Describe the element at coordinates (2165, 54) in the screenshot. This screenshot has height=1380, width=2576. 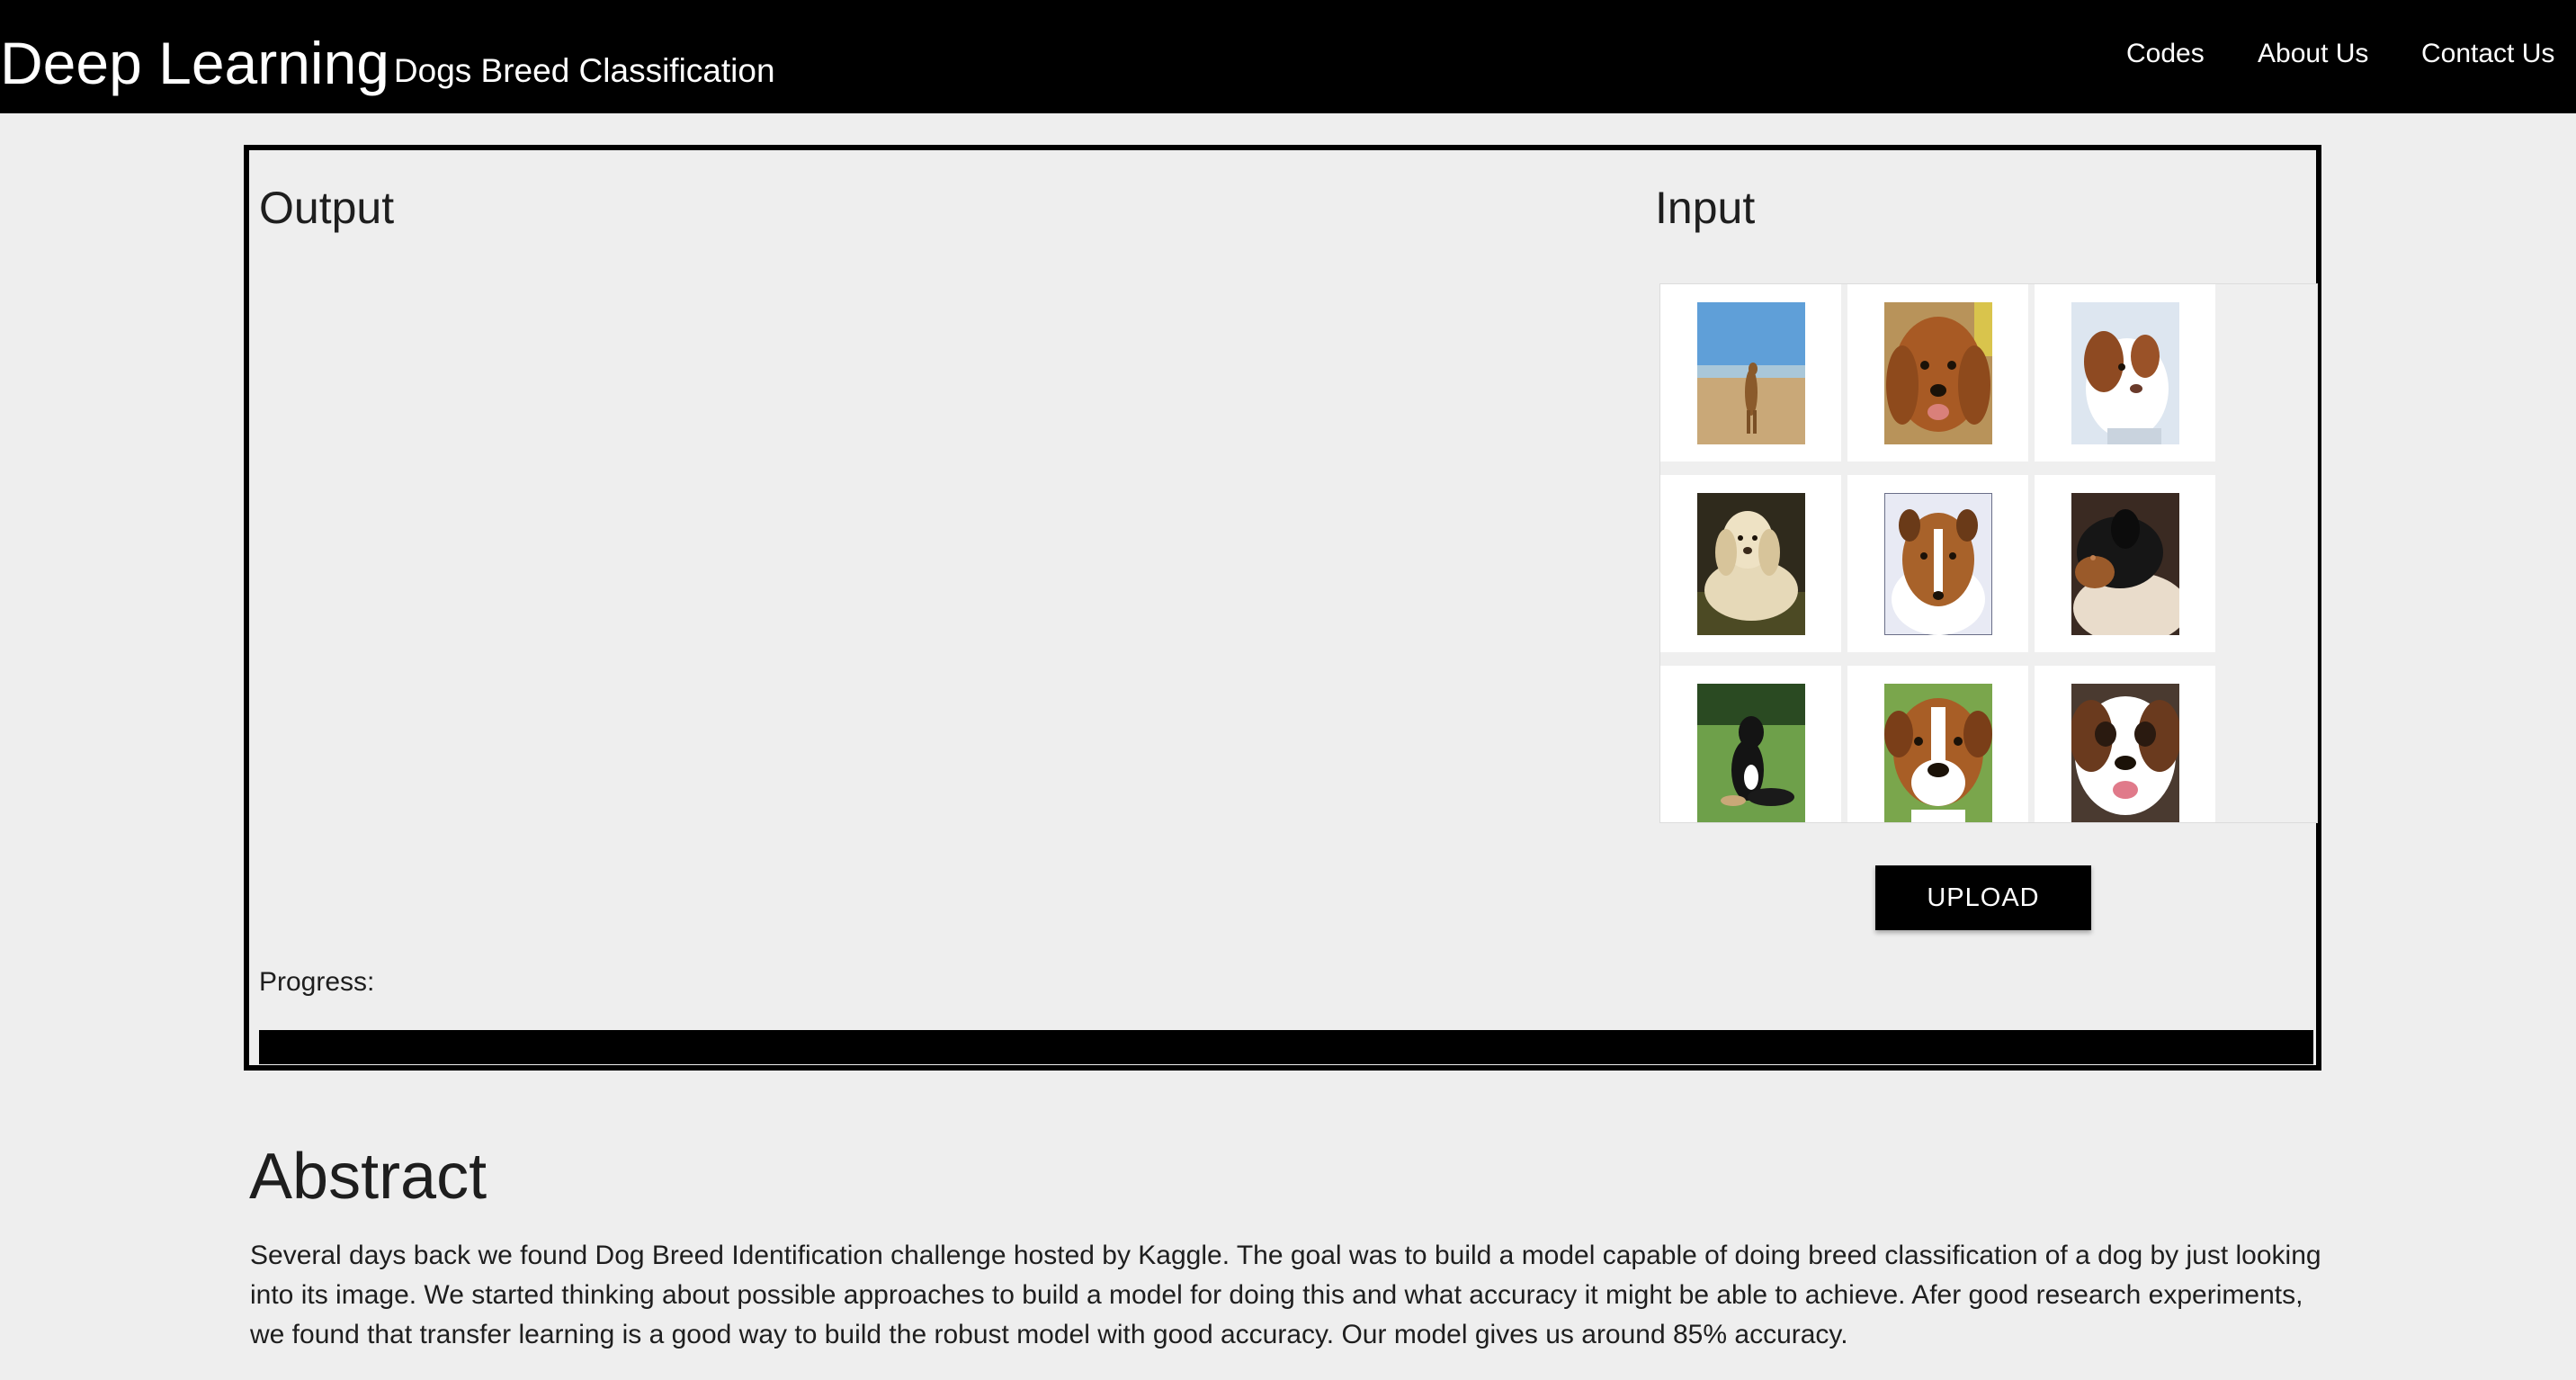
I see `nav-codes-link: Codes` at that location.